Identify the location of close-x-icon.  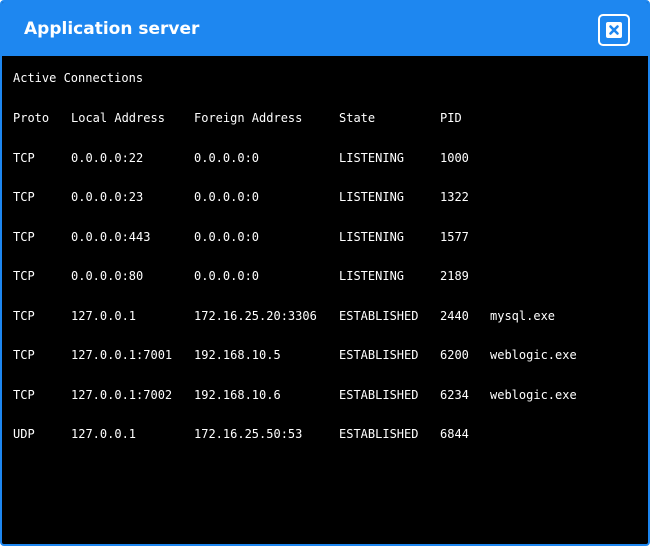
(614, 30).